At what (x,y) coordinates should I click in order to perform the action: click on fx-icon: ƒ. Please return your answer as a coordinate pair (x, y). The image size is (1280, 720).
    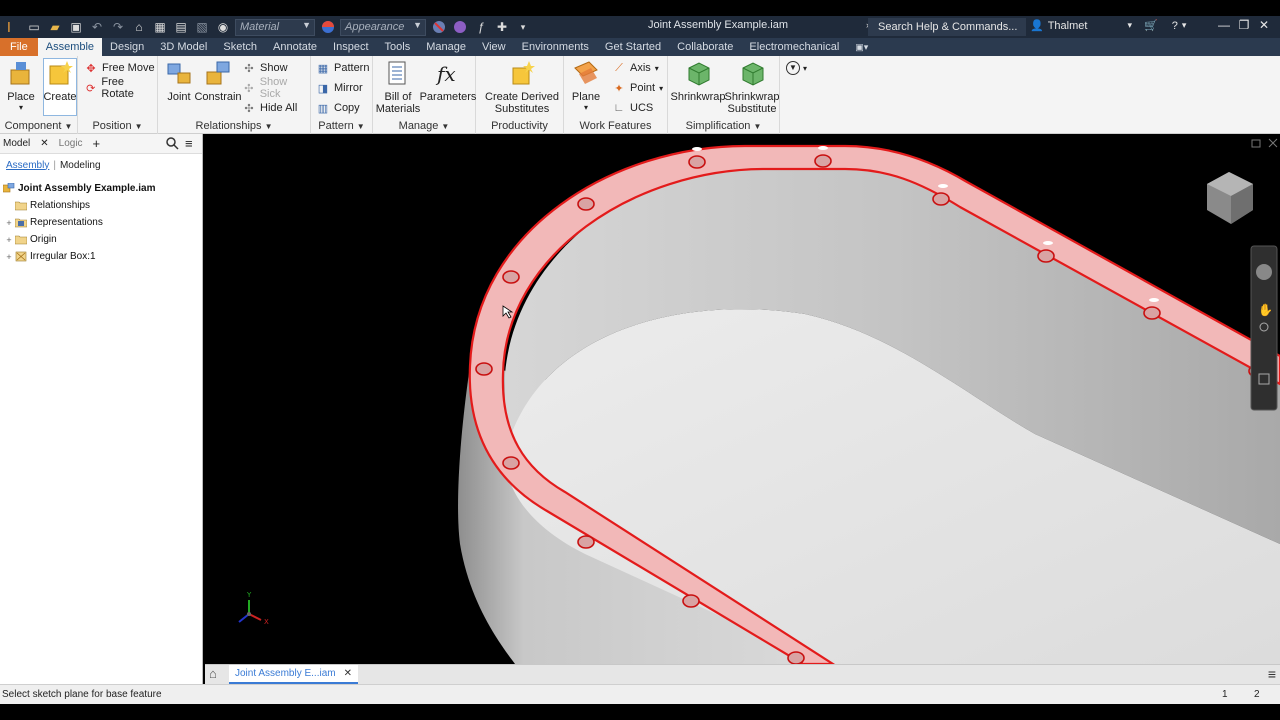
    Looking at the image, I should click on (481, 27).